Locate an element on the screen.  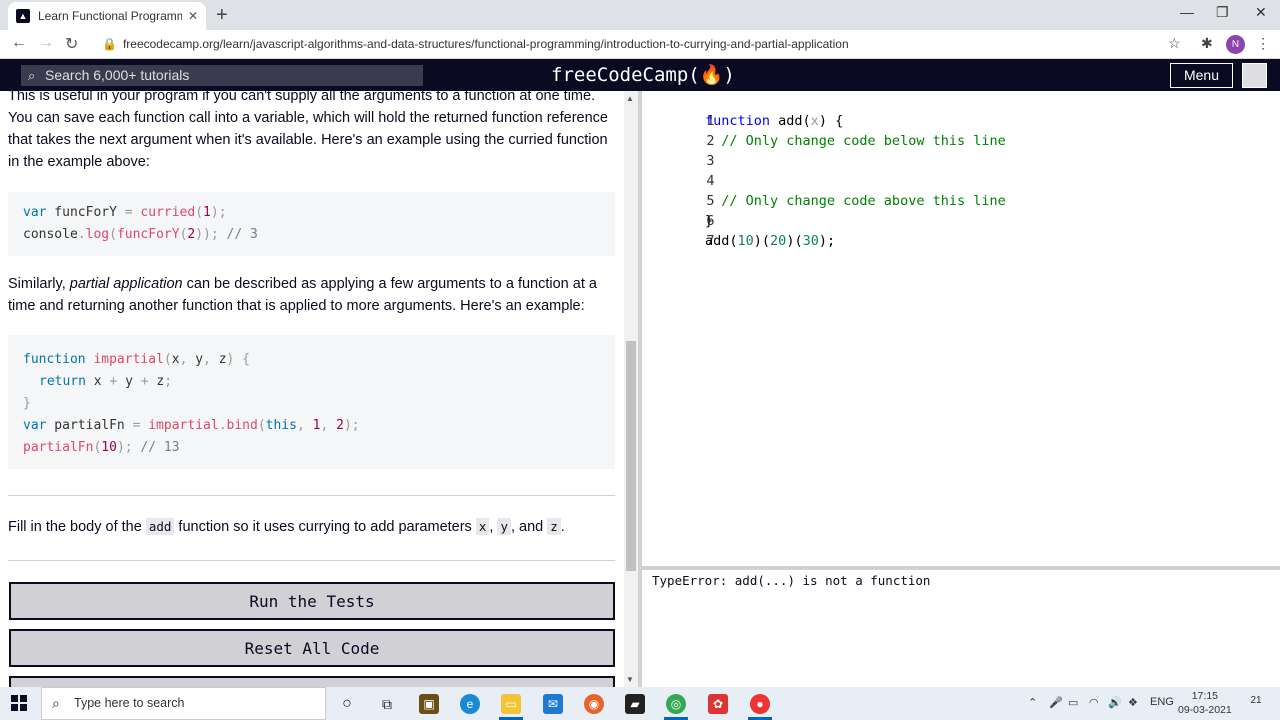
browser-menu-icon: ⋮ is located at coordinates (1263, 43).